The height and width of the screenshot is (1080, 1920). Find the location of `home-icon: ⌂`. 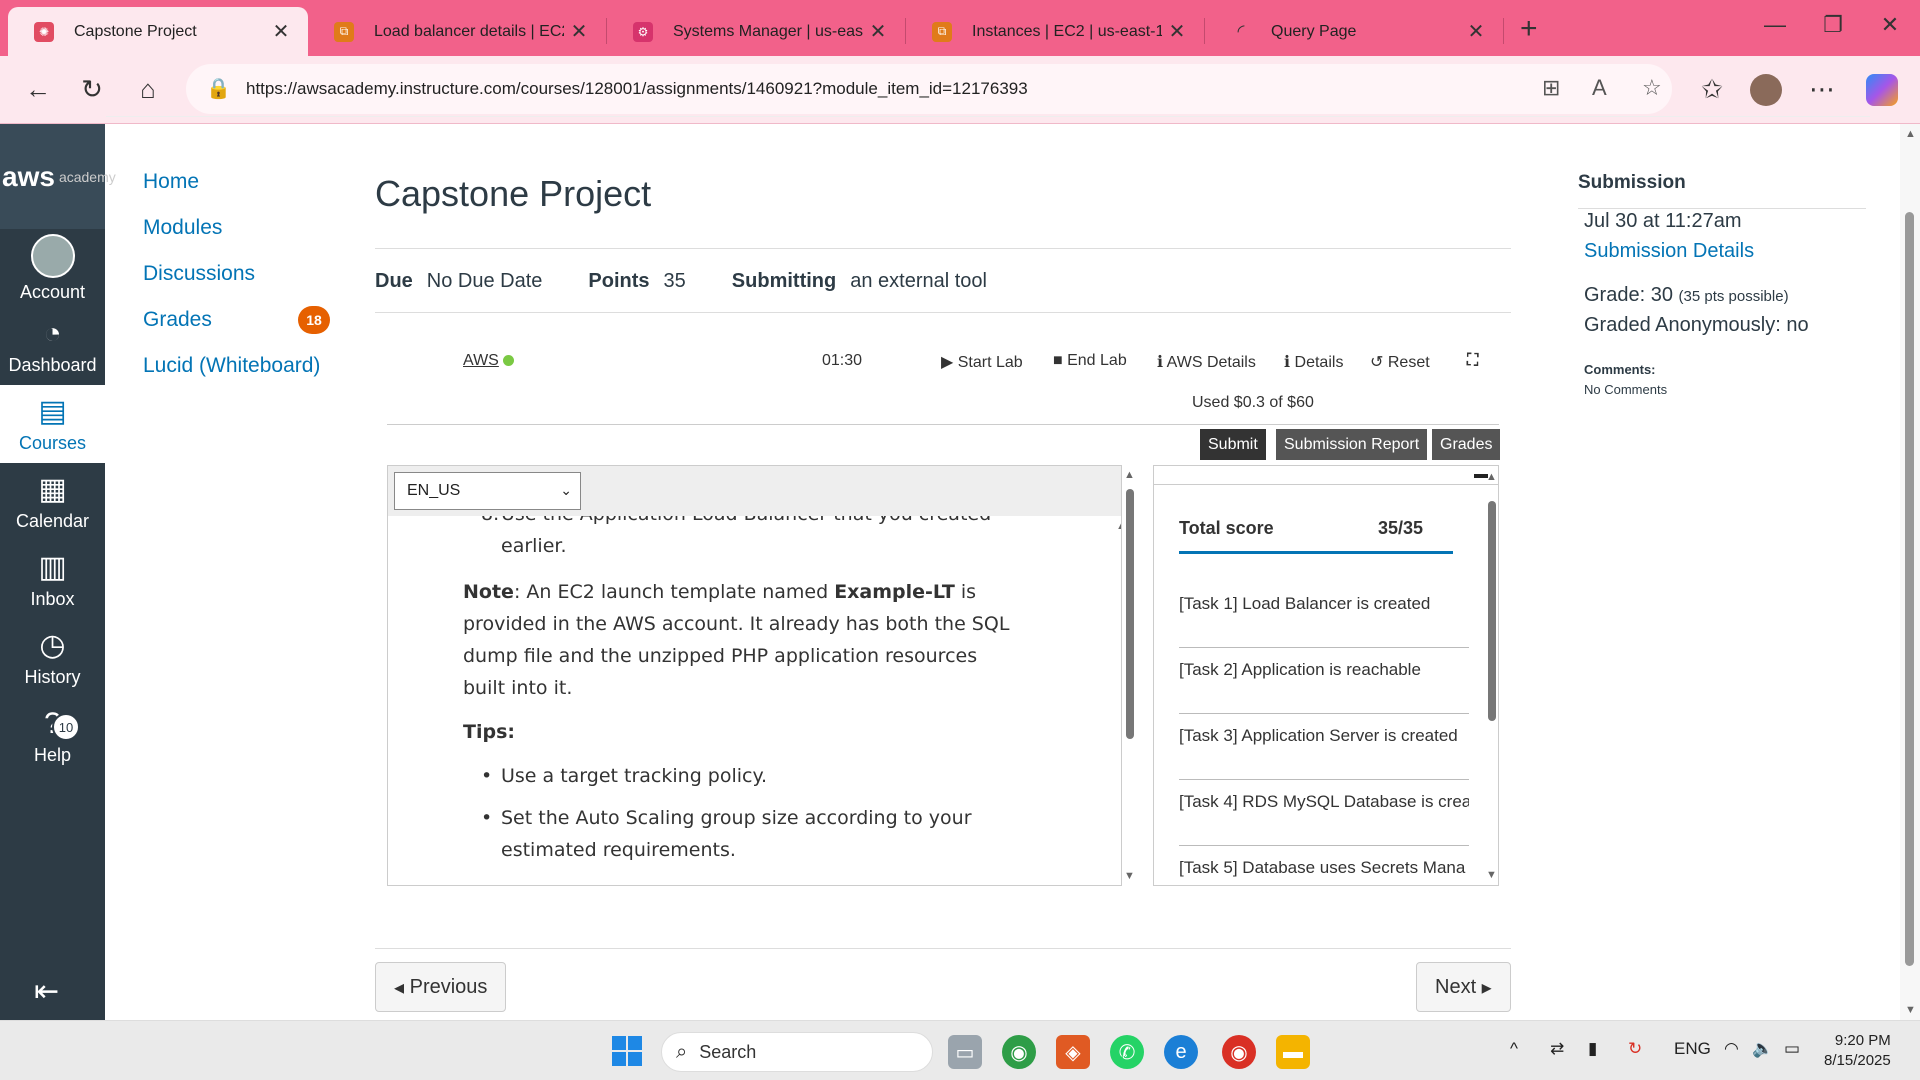

home-icon: ⌂ is located at coordinates (148, 89).